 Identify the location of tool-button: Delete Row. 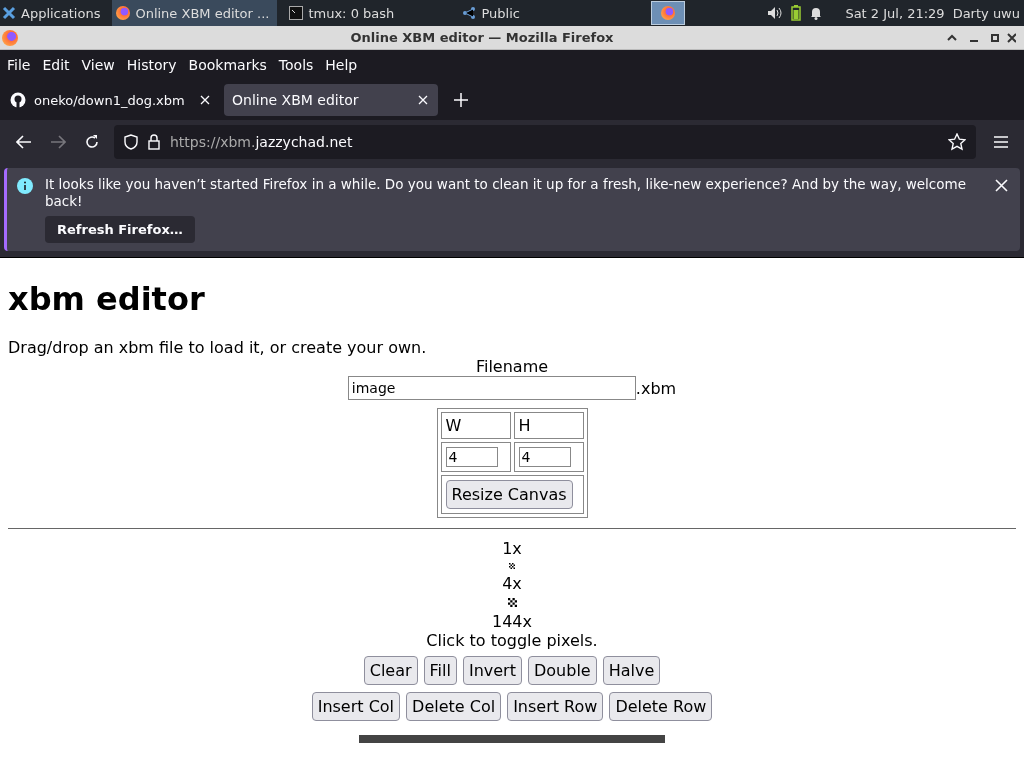
(661, 706).